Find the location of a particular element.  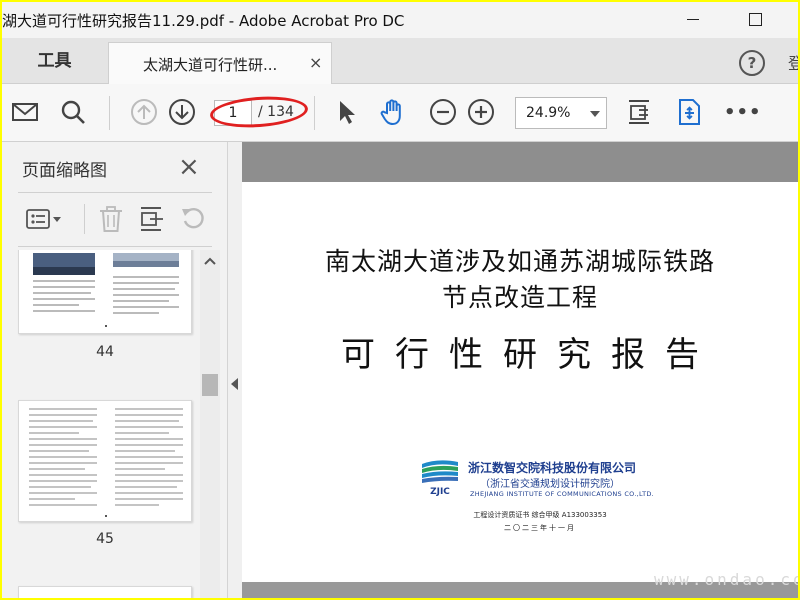

panel-toolbar-divider is located at coordinates (84, 219).